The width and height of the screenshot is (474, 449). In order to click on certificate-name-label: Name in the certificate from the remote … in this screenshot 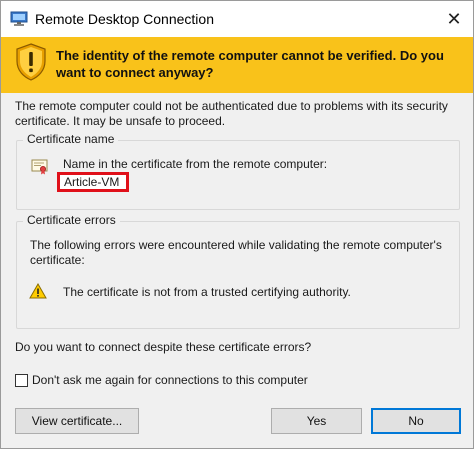, I will do `click(195, 164)`.